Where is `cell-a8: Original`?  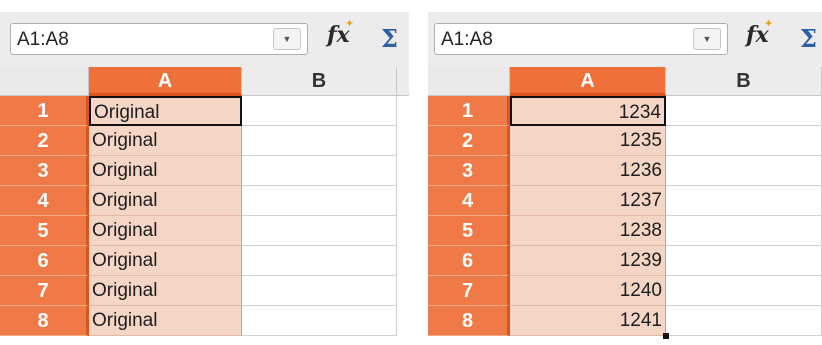
cell-a8: Original is located at coordinates (165, 321).